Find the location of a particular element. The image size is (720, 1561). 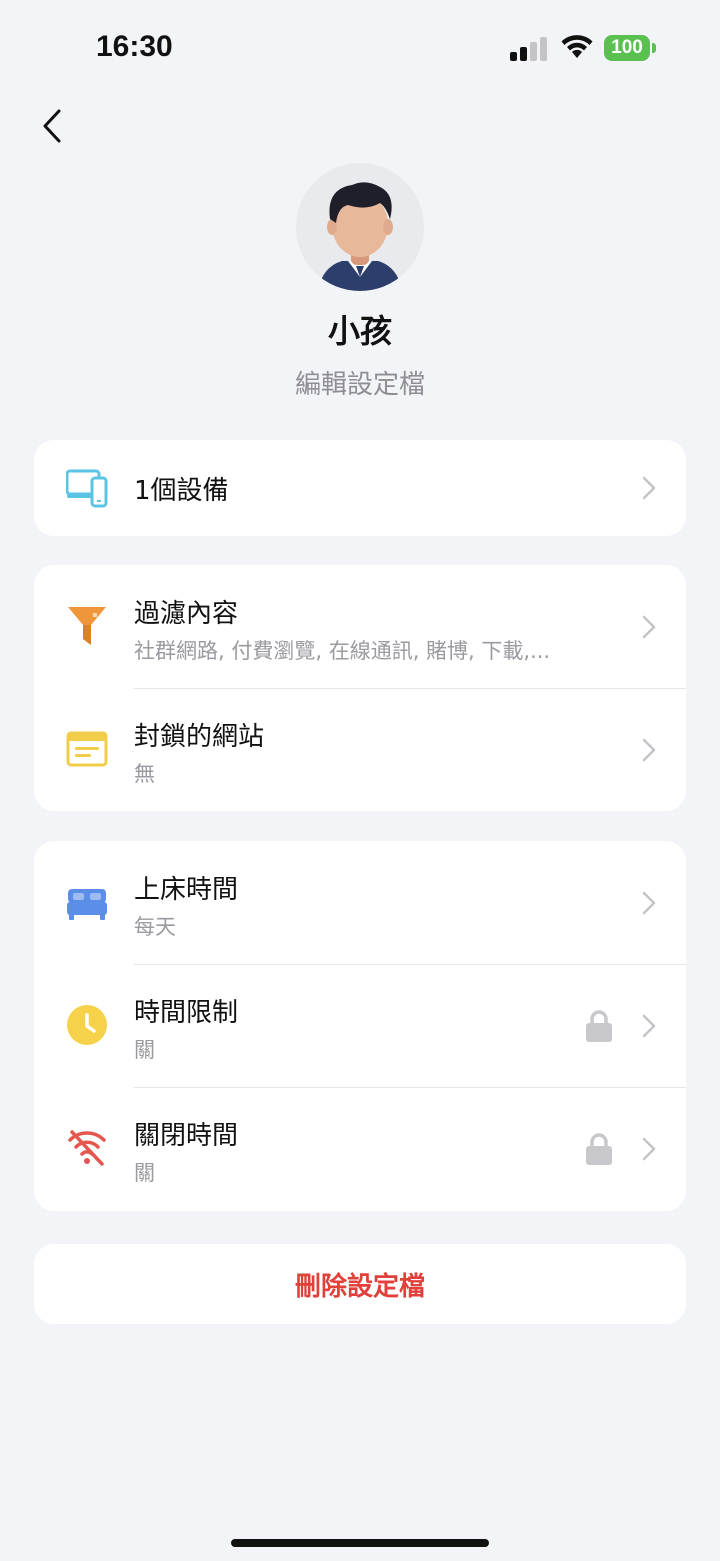

devices-row: 1個設備 is located at coordinates (360, 488).